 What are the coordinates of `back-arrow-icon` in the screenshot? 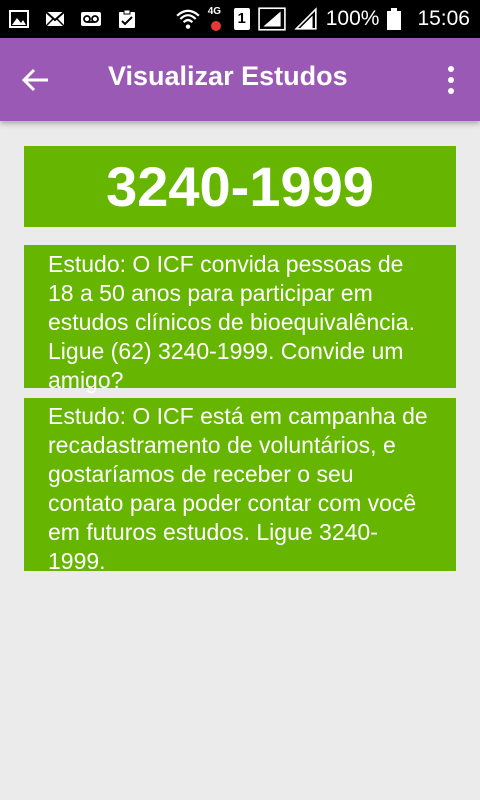 It's located at (36, 80).